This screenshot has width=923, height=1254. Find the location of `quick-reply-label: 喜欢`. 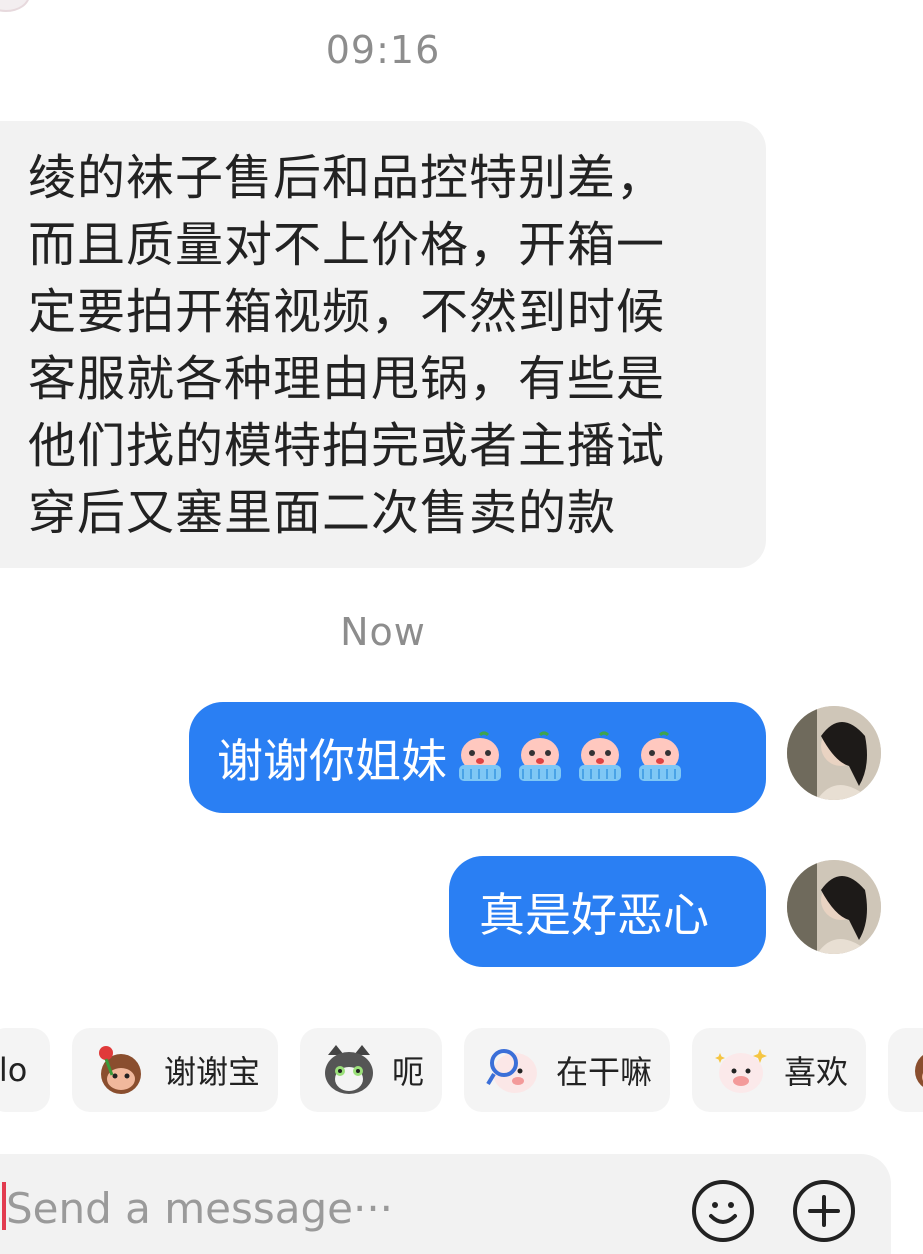

quick-reply-label: 喜欢 is located at coordinates (816, 1072).